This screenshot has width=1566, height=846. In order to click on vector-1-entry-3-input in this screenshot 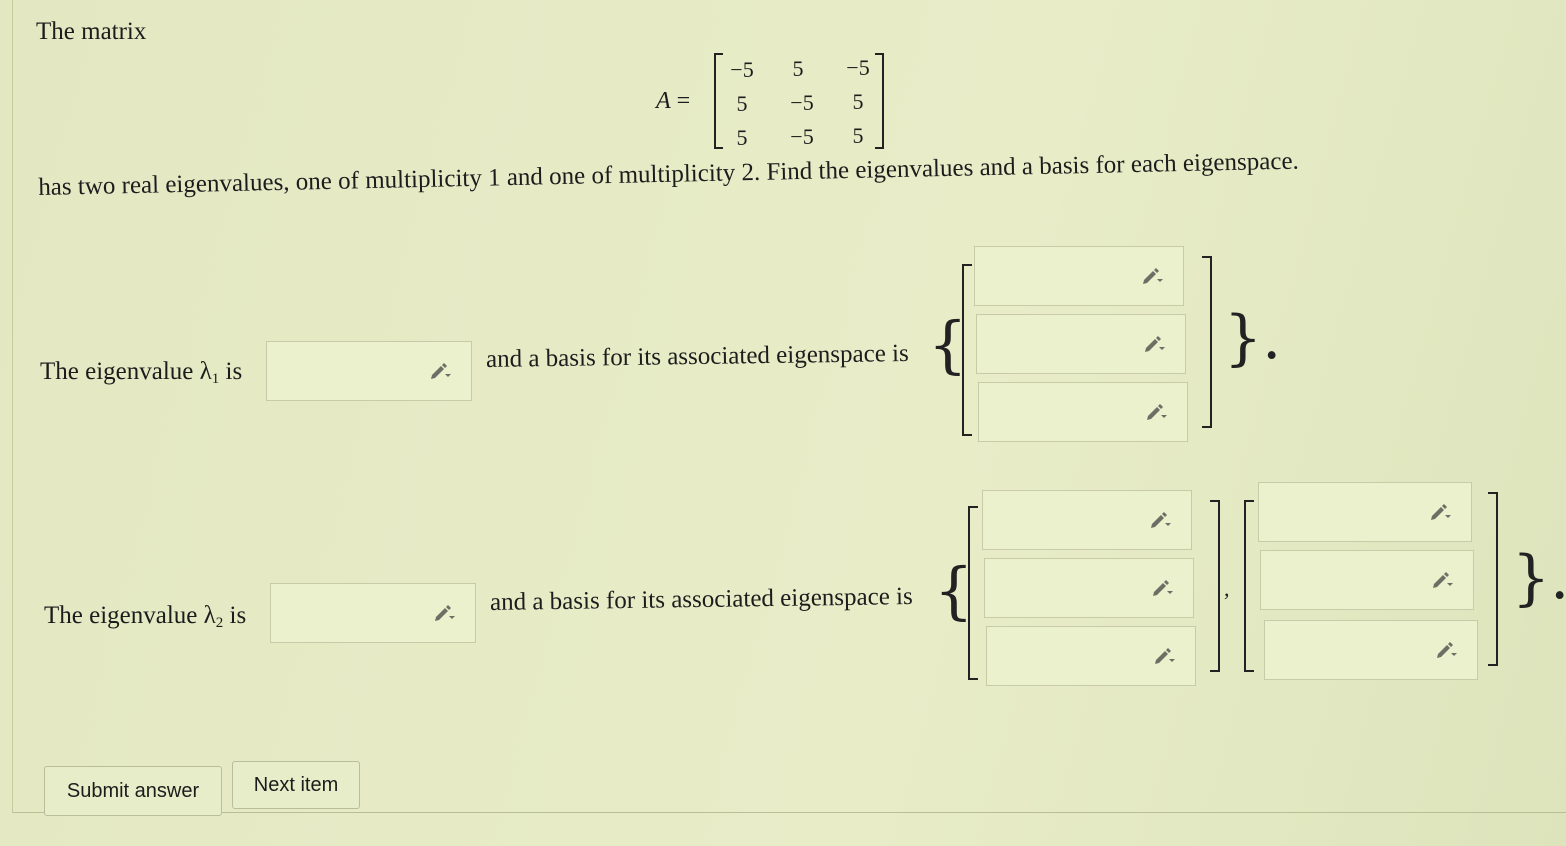, I will do `click(1083, 412)`.